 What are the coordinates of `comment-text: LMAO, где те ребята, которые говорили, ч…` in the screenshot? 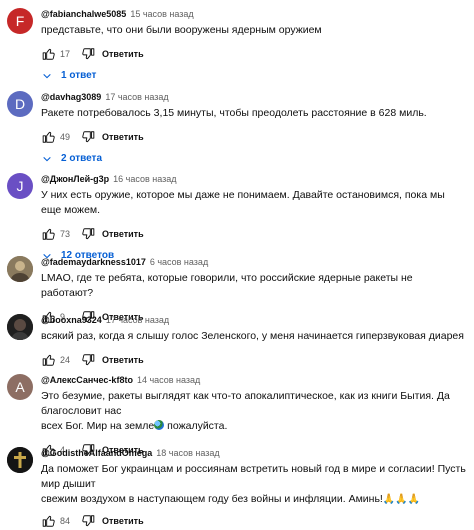 It's located at (227, 285).